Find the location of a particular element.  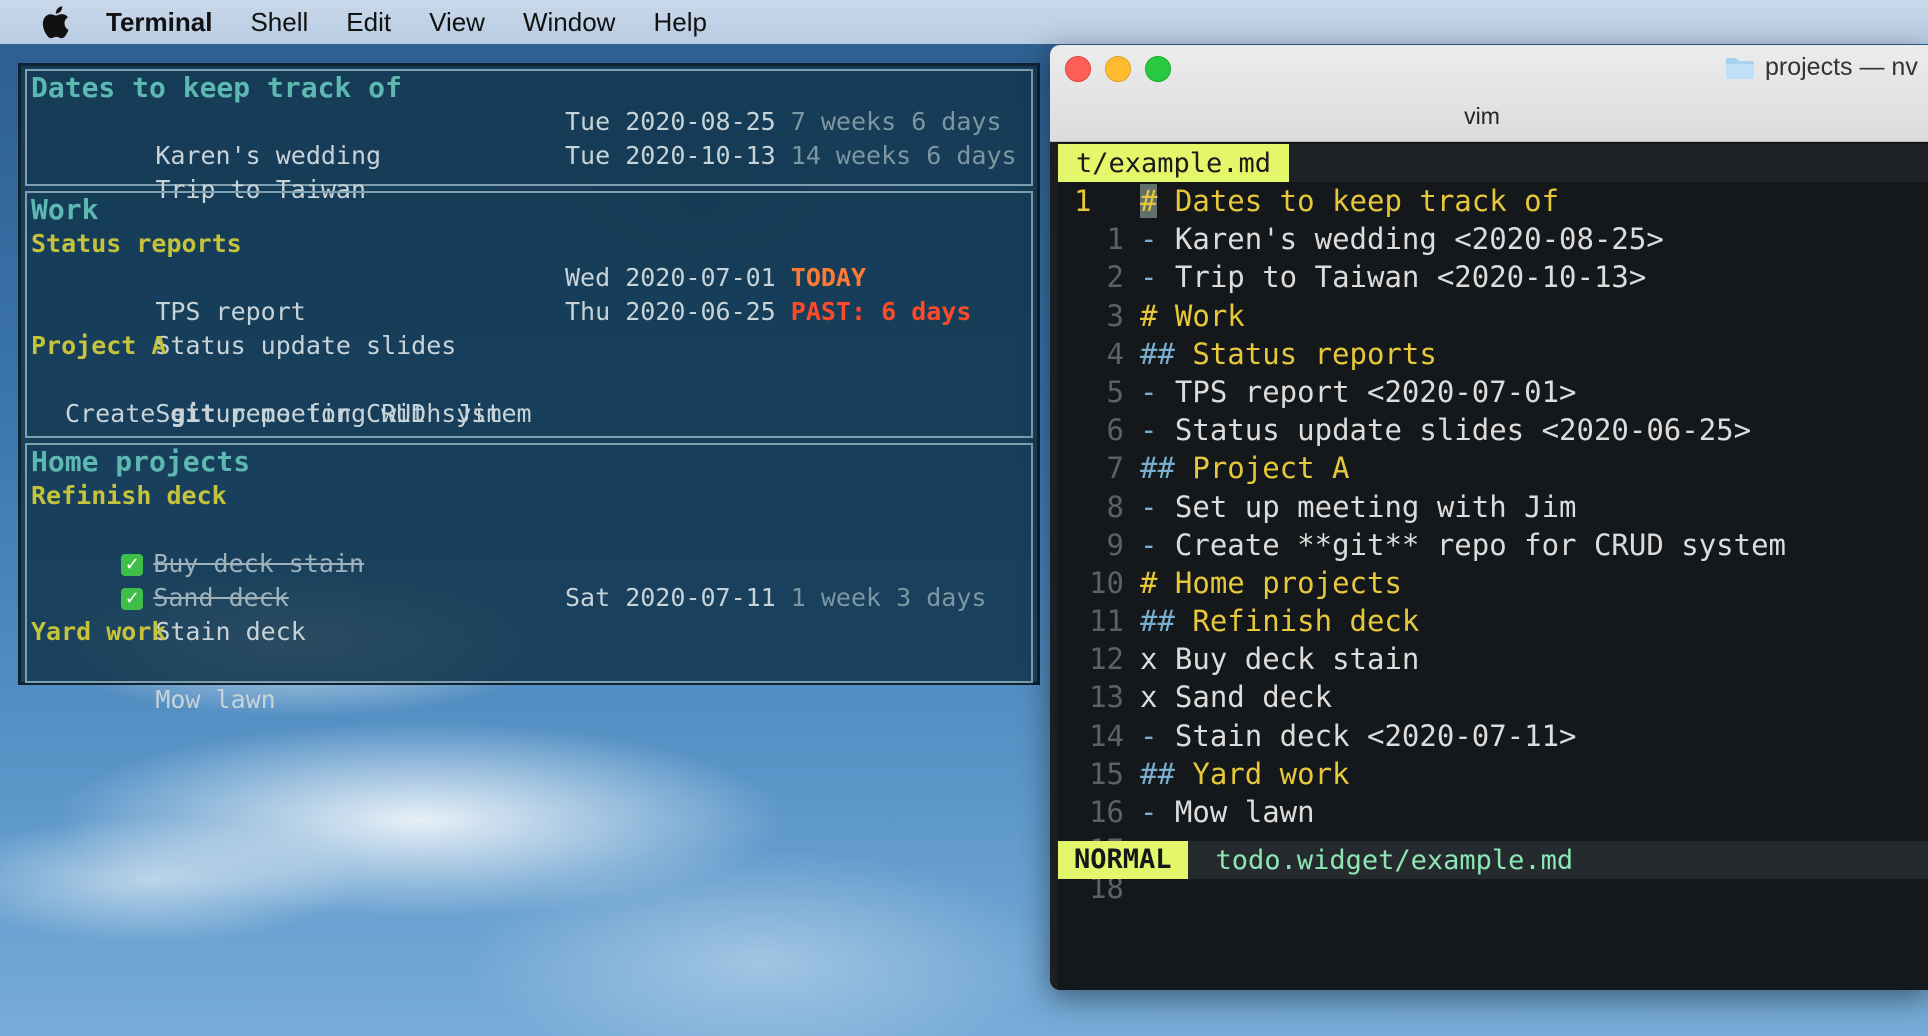

buffer-line: 5- TPS report <2020-07-01> is located at coordinates (1493, 392).